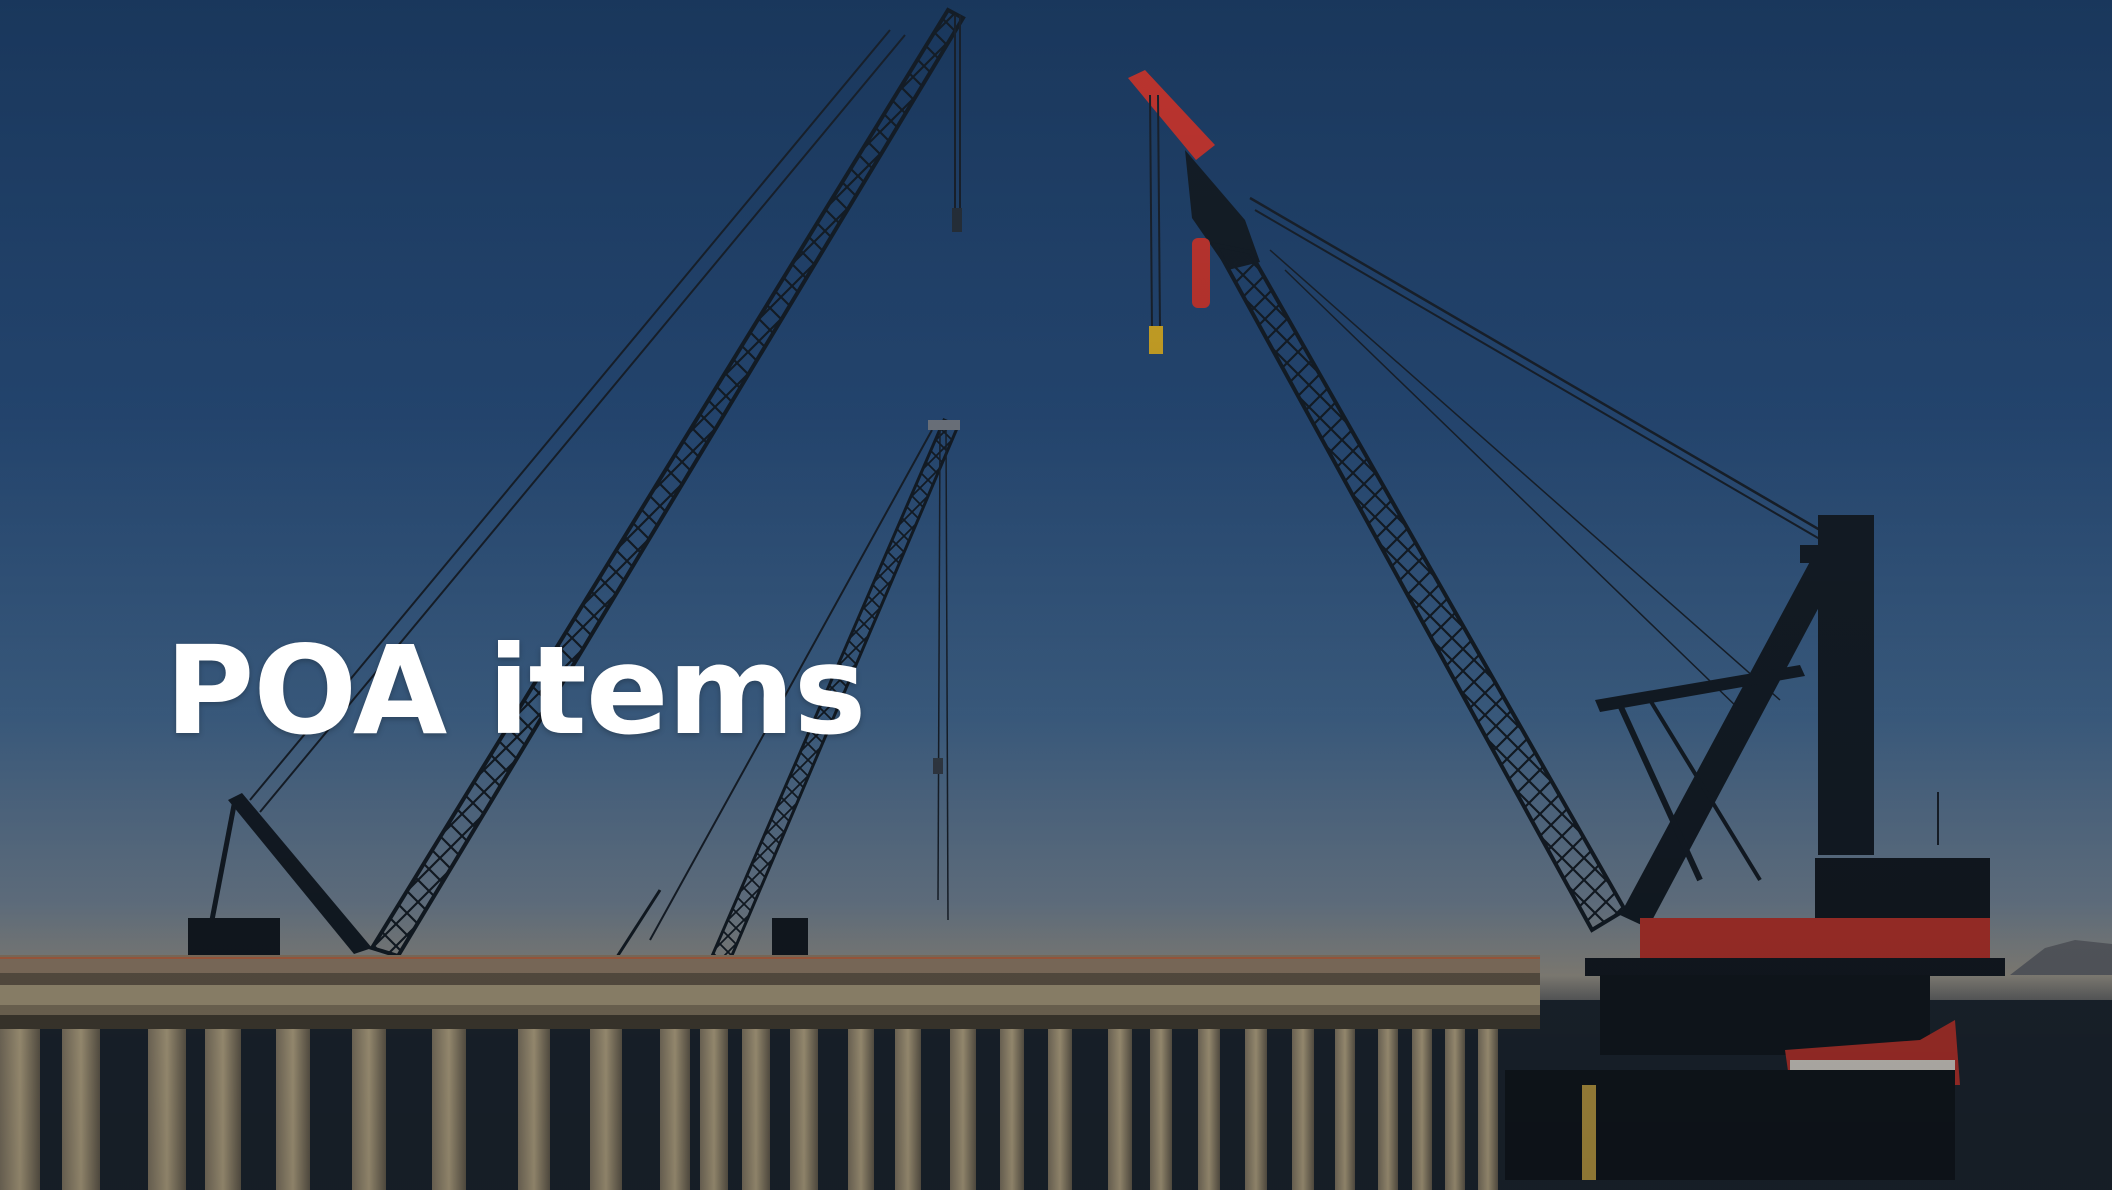  Describe the element at coordinates (515, 691) in the screenshot. I see `slide-title: POA items` at that location.